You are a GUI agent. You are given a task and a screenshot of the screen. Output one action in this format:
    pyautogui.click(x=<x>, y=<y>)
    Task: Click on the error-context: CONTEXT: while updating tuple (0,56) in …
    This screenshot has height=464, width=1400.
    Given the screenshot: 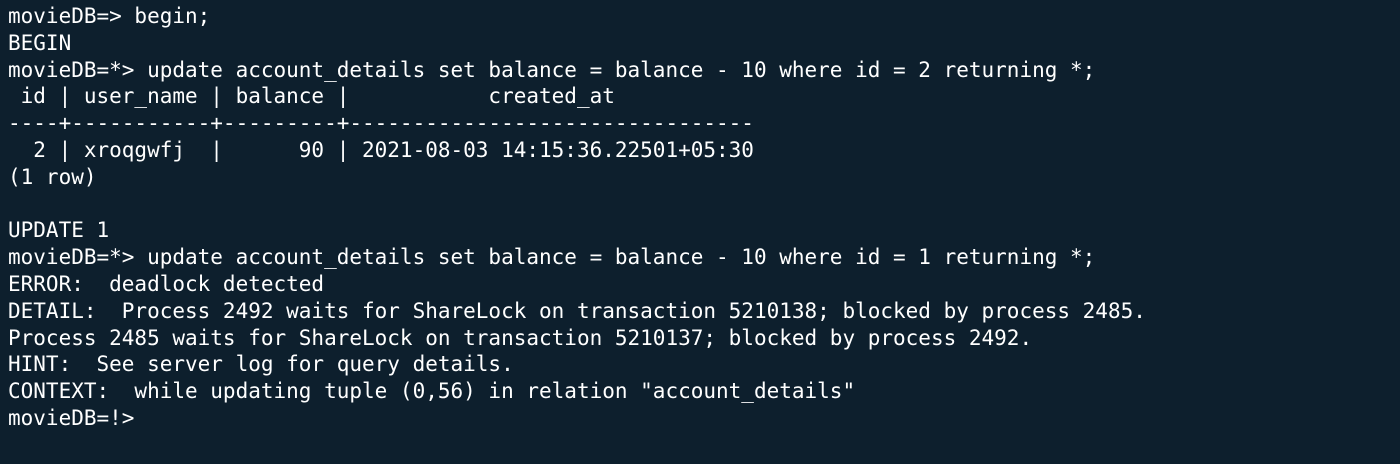 What is the action you would take?
    pyautogui.click(x=432, y=391)
    